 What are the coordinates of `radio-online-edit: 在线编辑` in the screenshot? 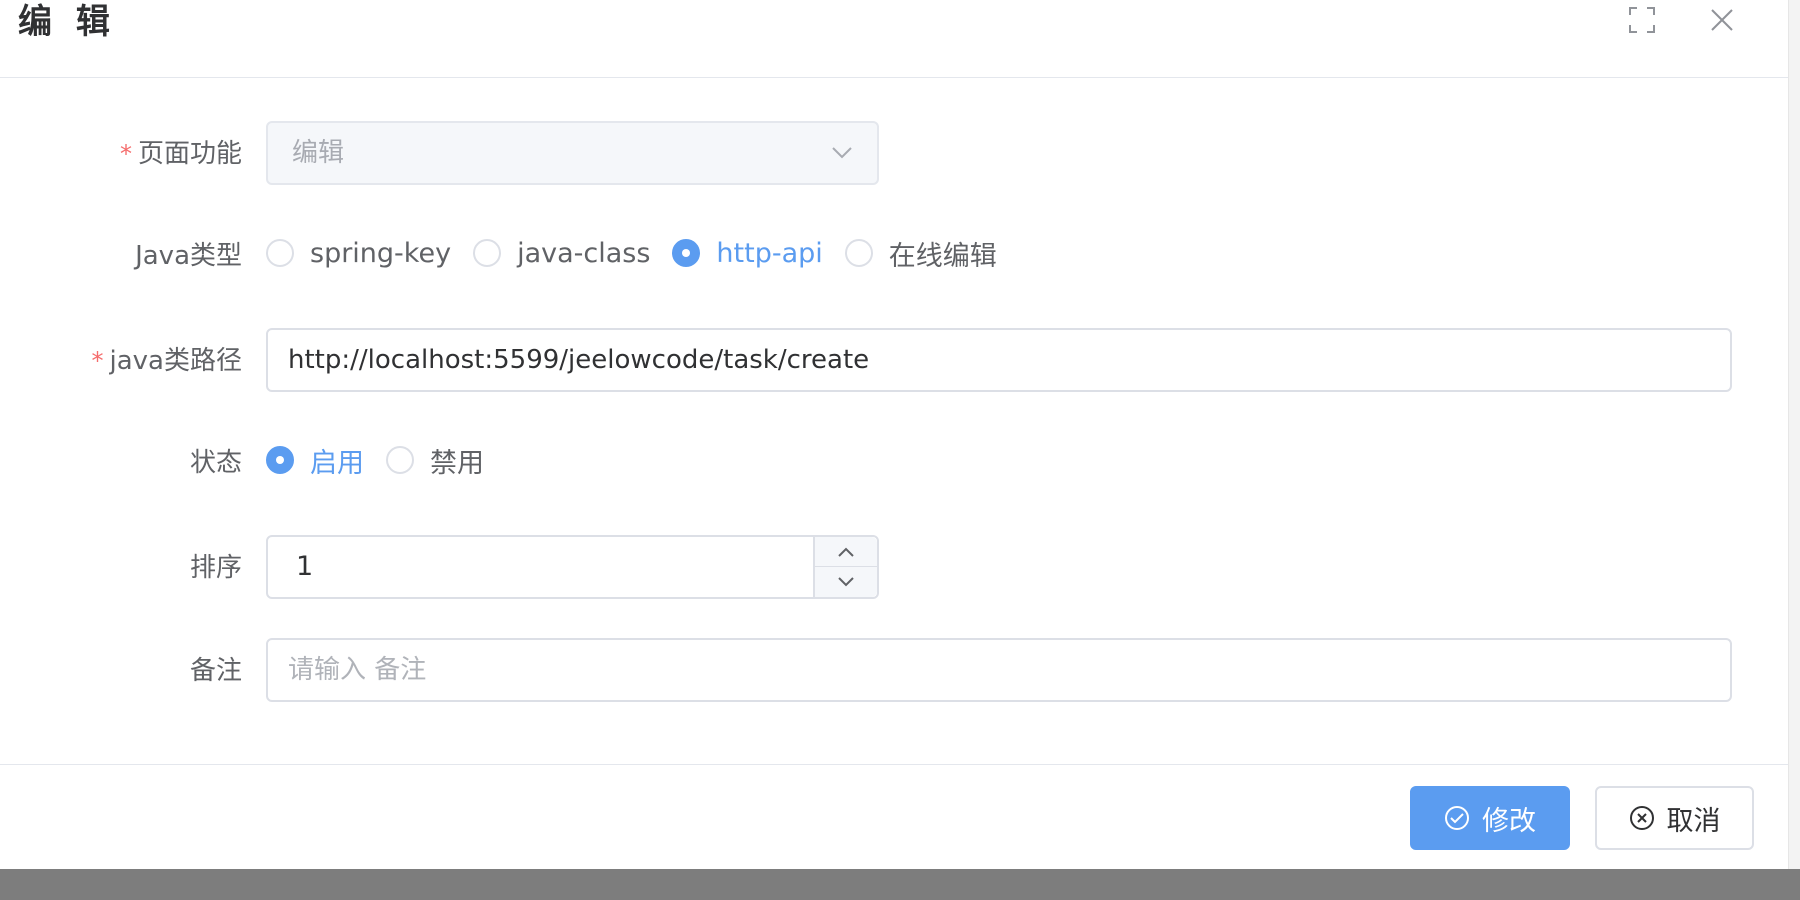 It's located at (920, 253).